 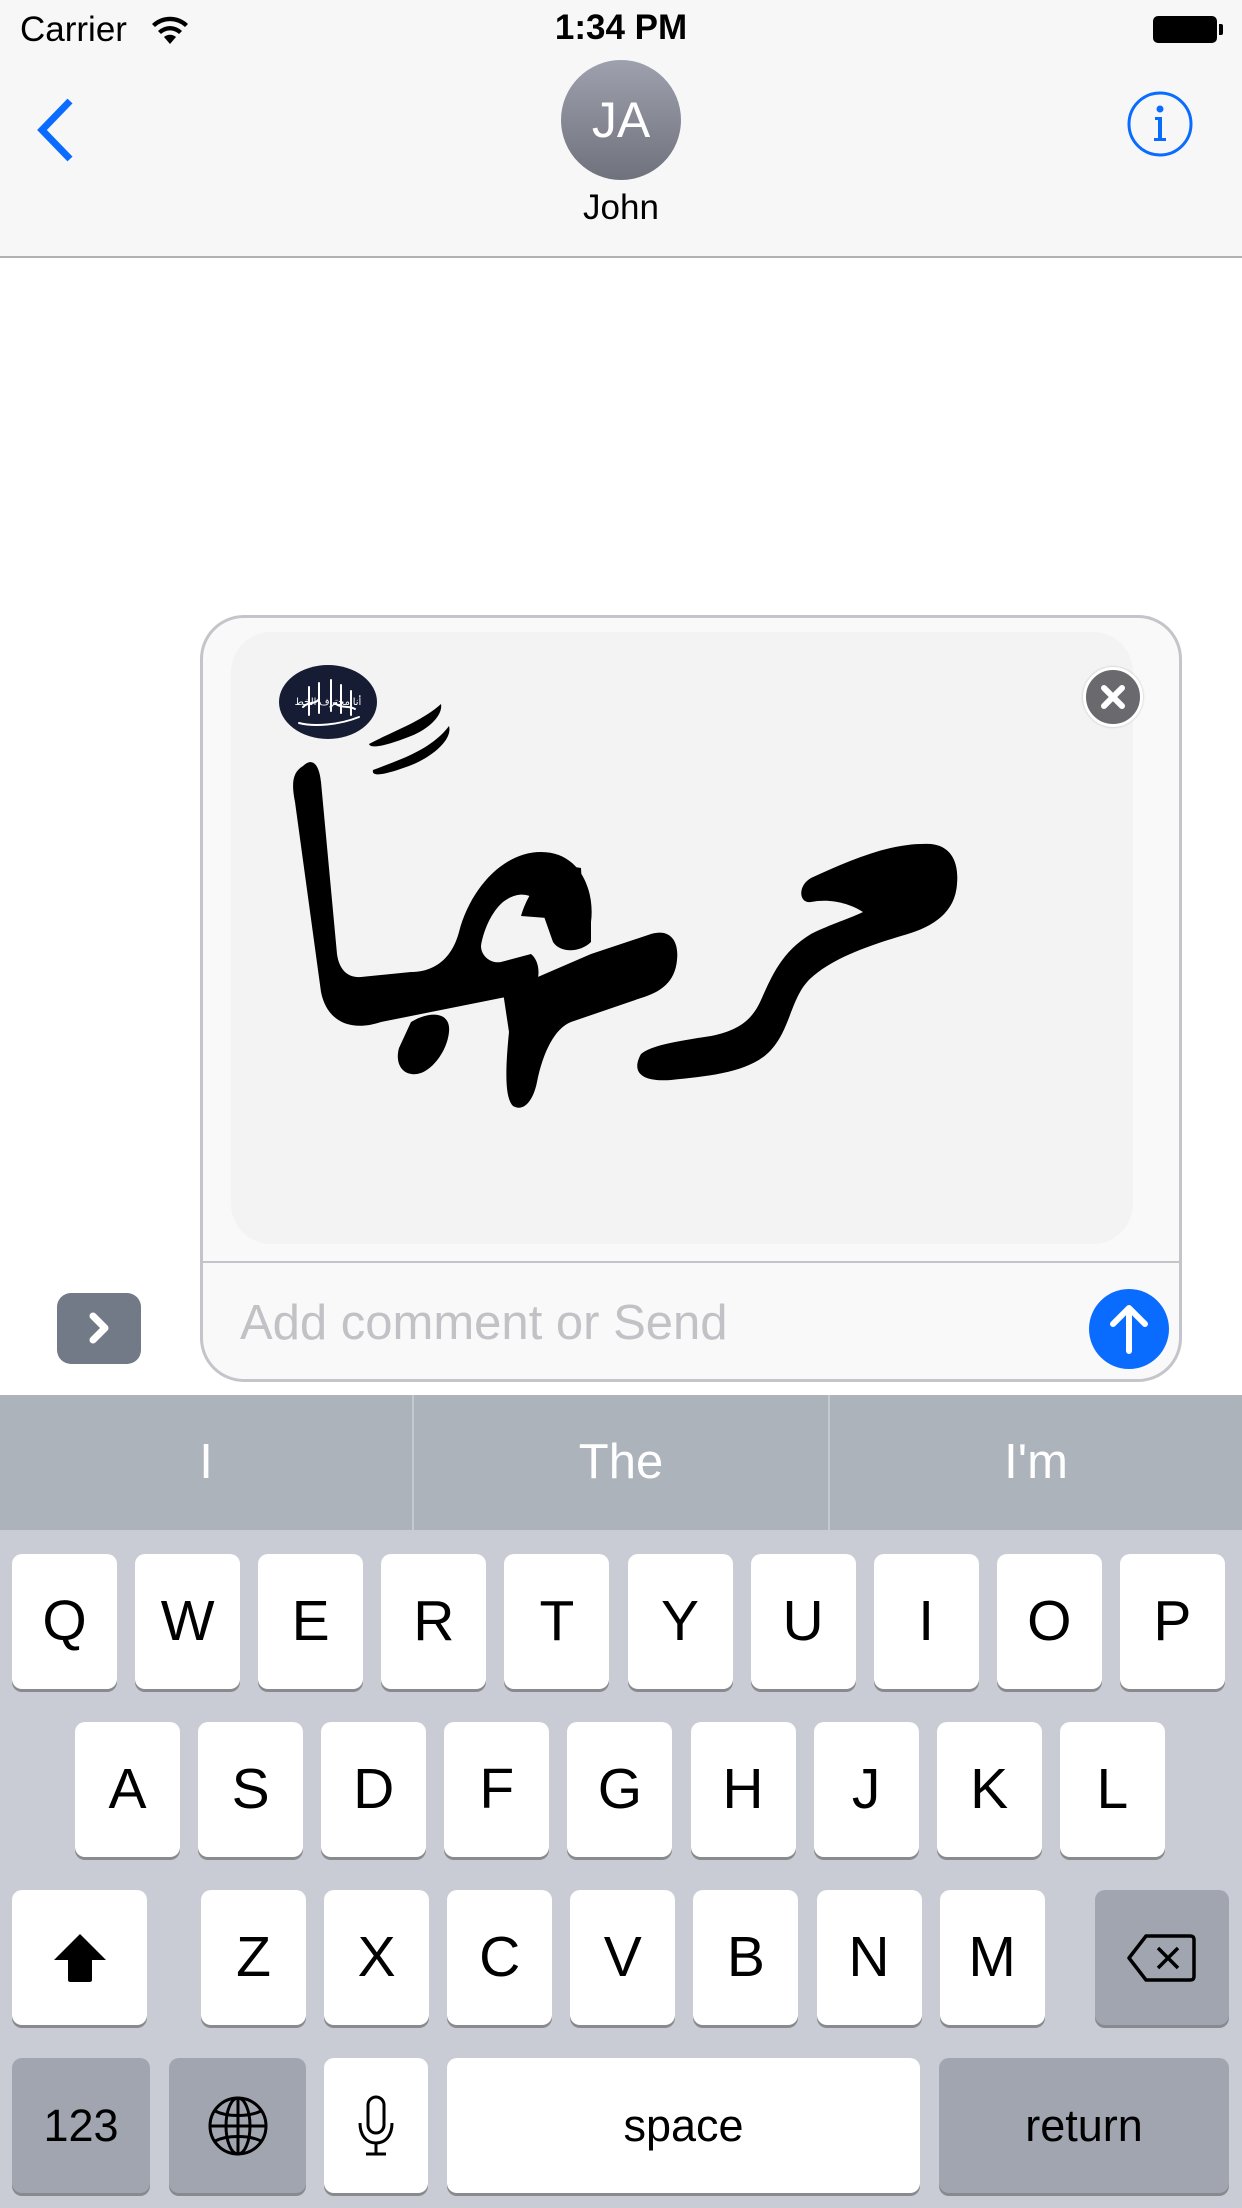 What do you see at coordinates (206, 1462) in the screenshot?
I see `suggestion-item: I` at bounding box center [206, 1462].